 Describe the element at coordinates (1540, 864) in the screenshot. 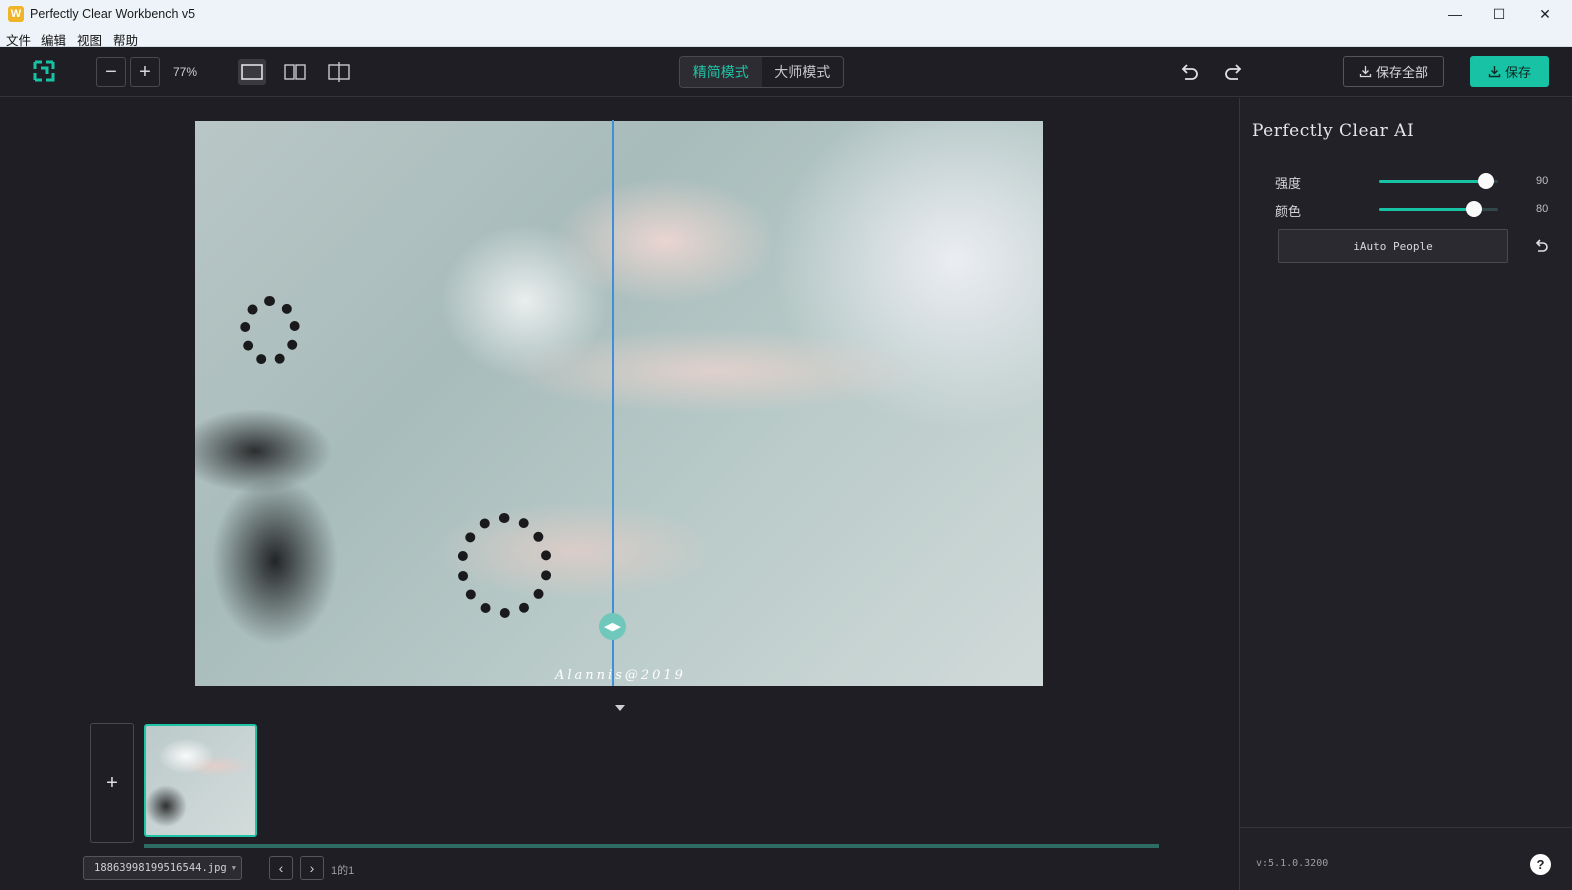

I see `help-button: ?` at that location.